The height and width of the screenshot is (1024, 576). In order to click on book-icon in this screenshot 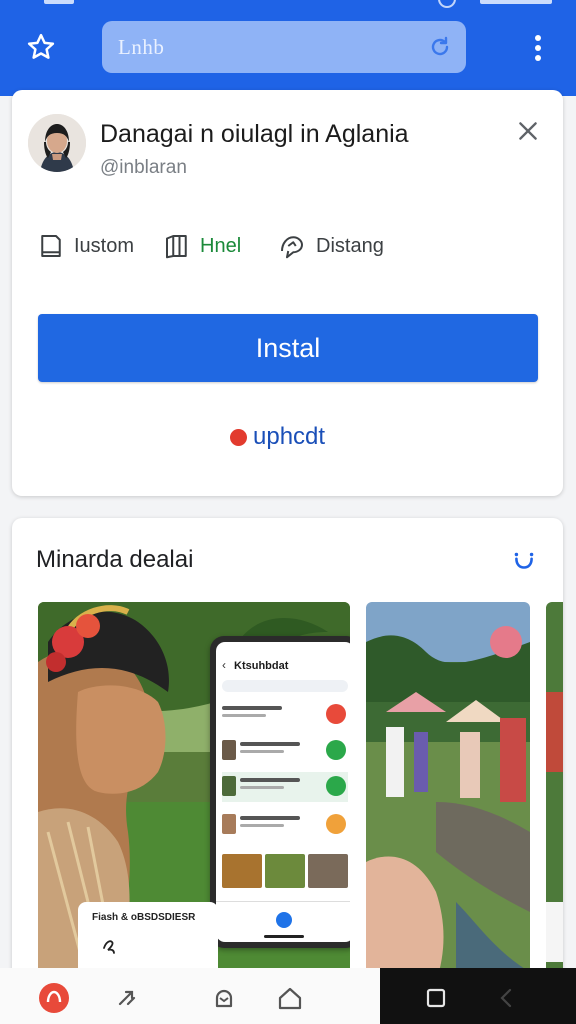, I will do `click(176, 247)`.